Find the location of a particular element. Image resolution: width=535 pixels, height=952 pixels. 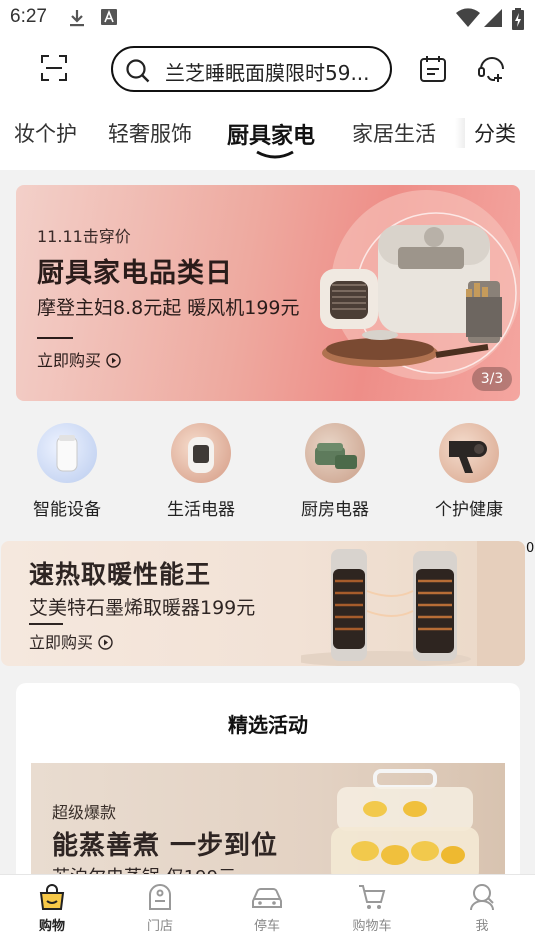

nav-cart: 购物车 is located at coordinates (372, 907).